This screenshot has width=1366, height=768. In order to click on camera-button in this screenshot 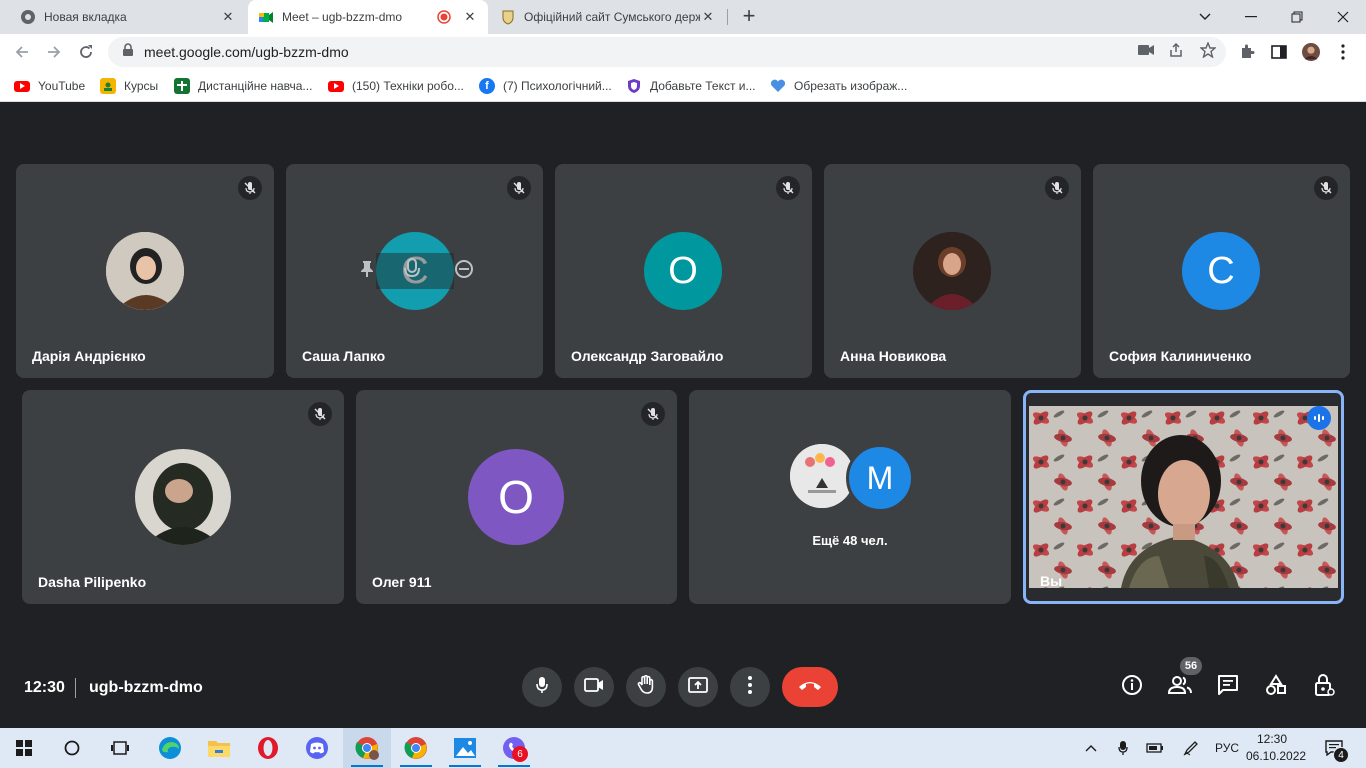, I will do `click(594, 687)`.